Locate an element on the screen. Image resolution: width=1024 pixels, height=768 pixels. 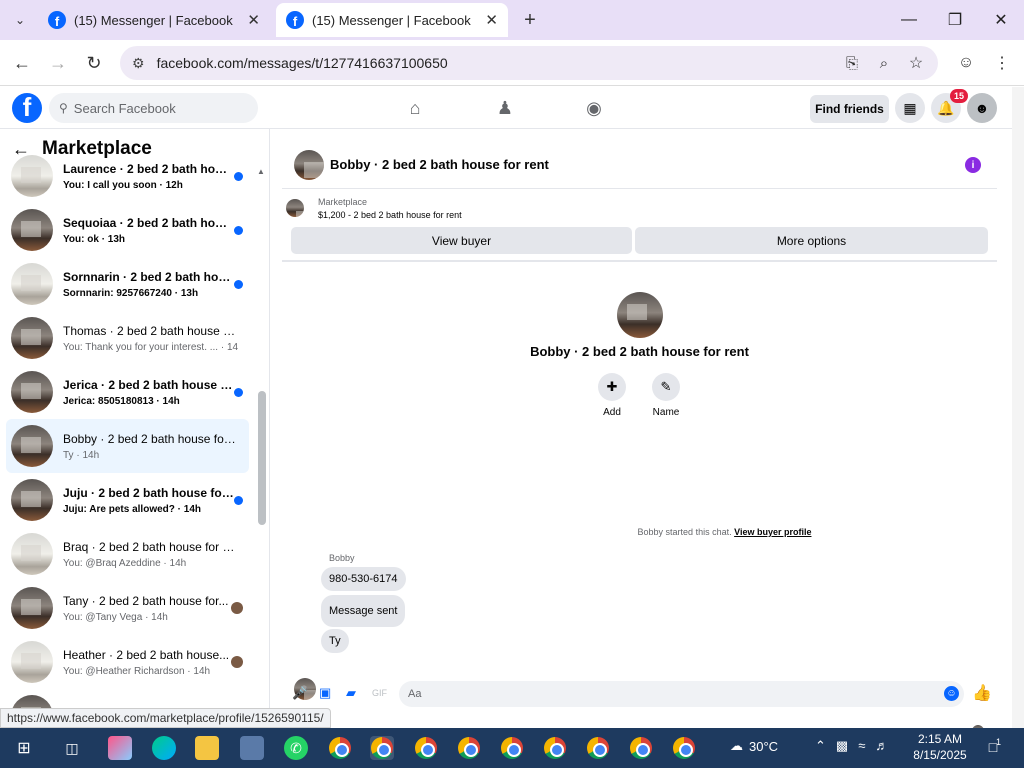
page-scrollbar is located at coordinates (1018, 407).